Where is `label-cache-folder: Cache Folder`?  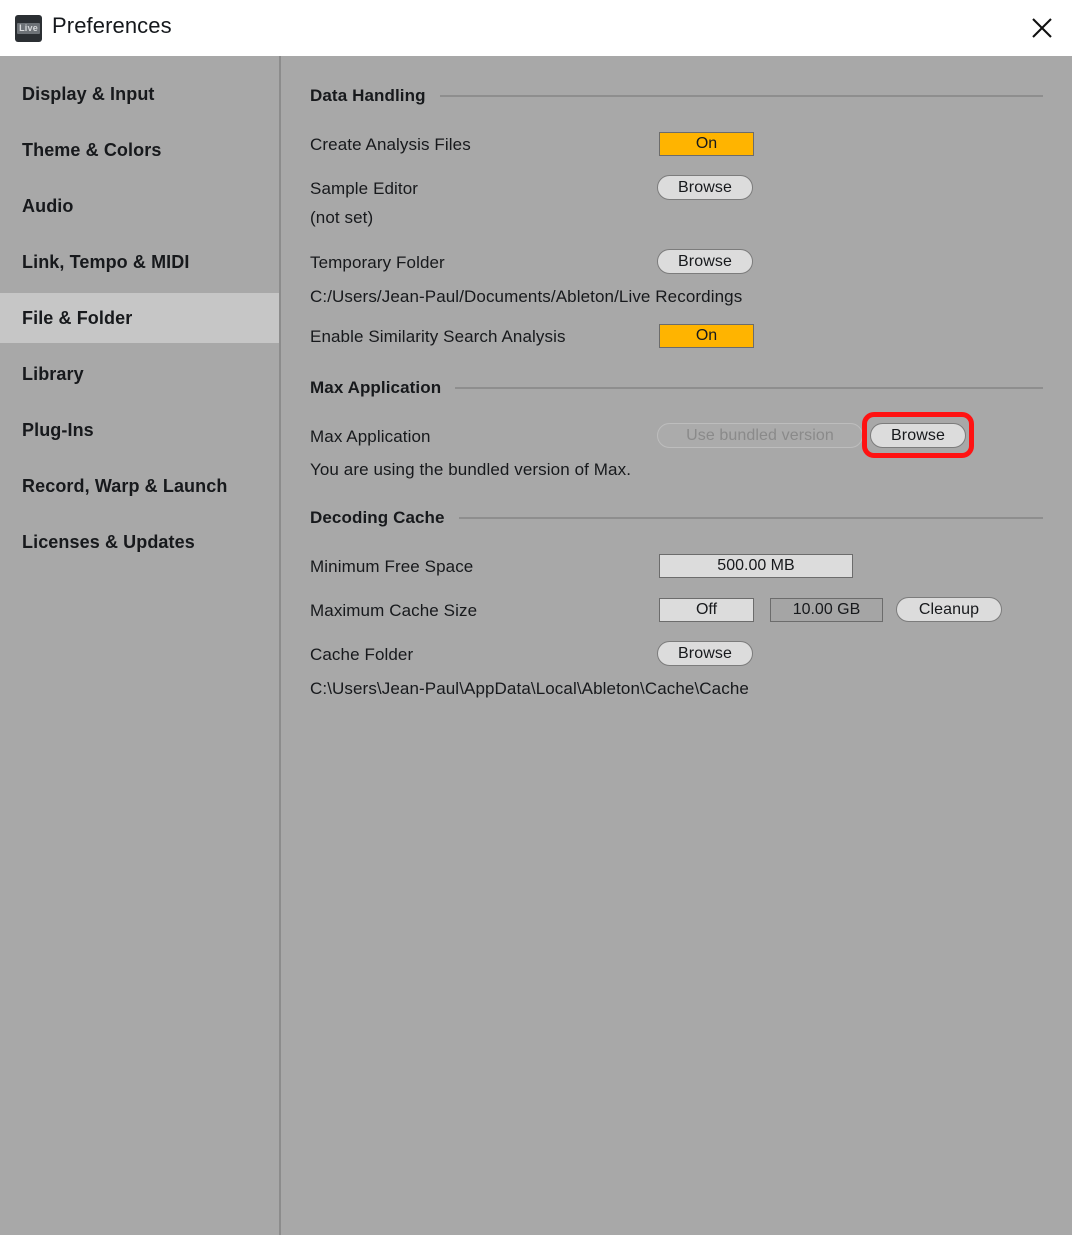 label-cache-folder: Cache Folder is located at coordinates (362, 654).